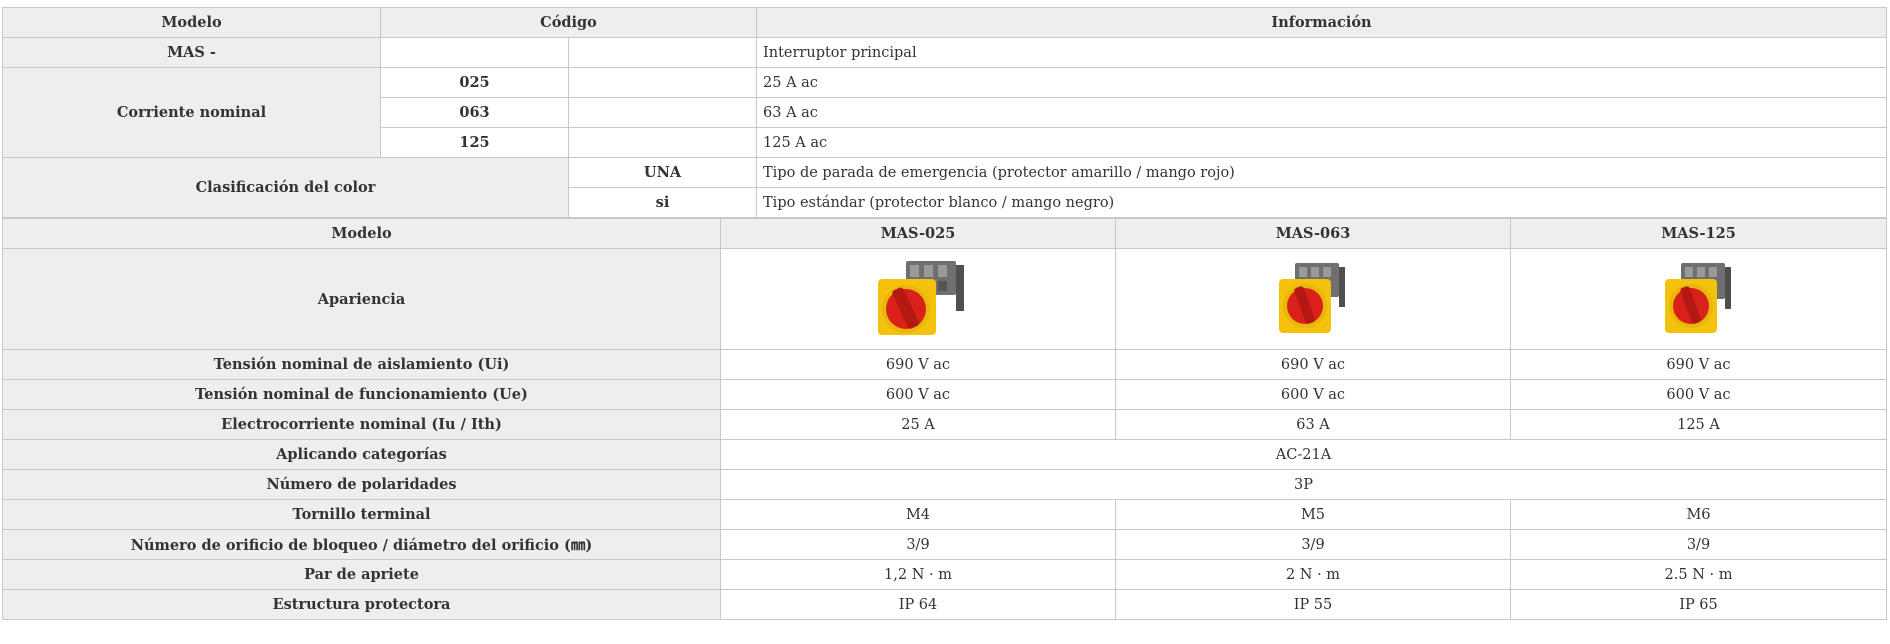  Describe the element at coordinates (568, 22) in the screenshot. I see `header-codigo: Código` at that location.